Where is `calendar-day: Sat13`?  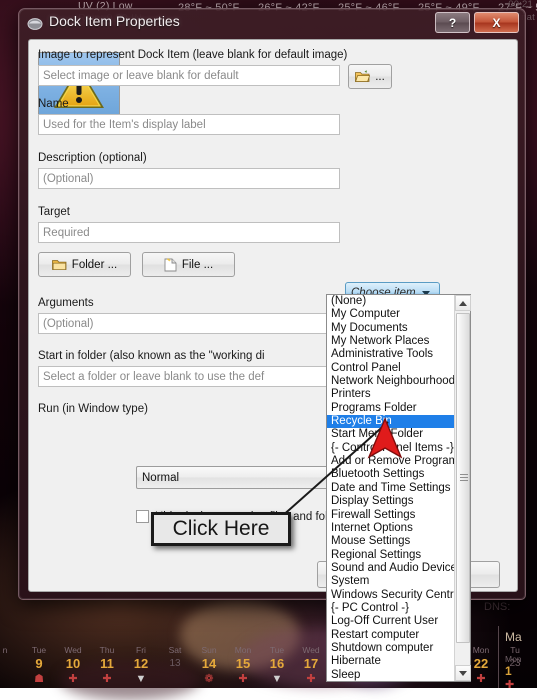 calendar-day: Sat13 is located at coordinates (175, 658).